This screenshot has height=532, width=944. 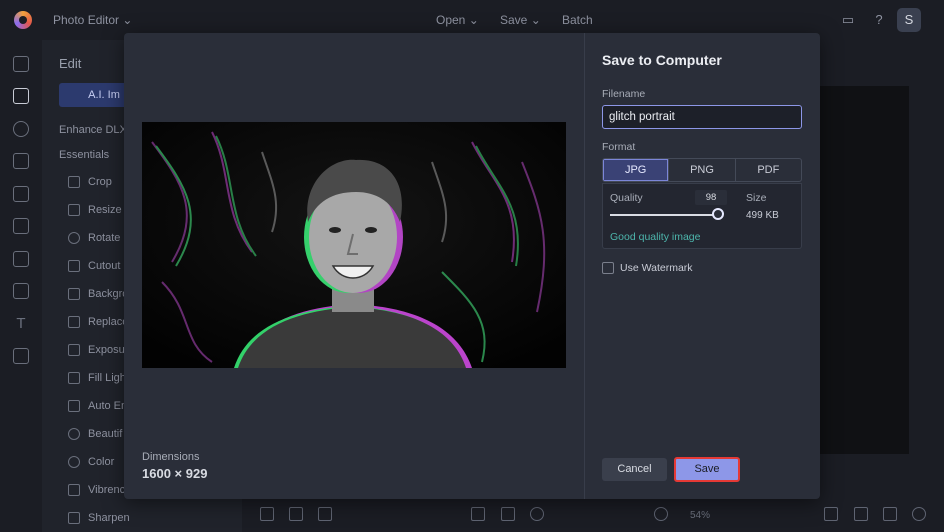 What do you see at coordinates (70, 63) in the screenshot?
I see `panel-title: Edit` at bounding box center [70, 63].